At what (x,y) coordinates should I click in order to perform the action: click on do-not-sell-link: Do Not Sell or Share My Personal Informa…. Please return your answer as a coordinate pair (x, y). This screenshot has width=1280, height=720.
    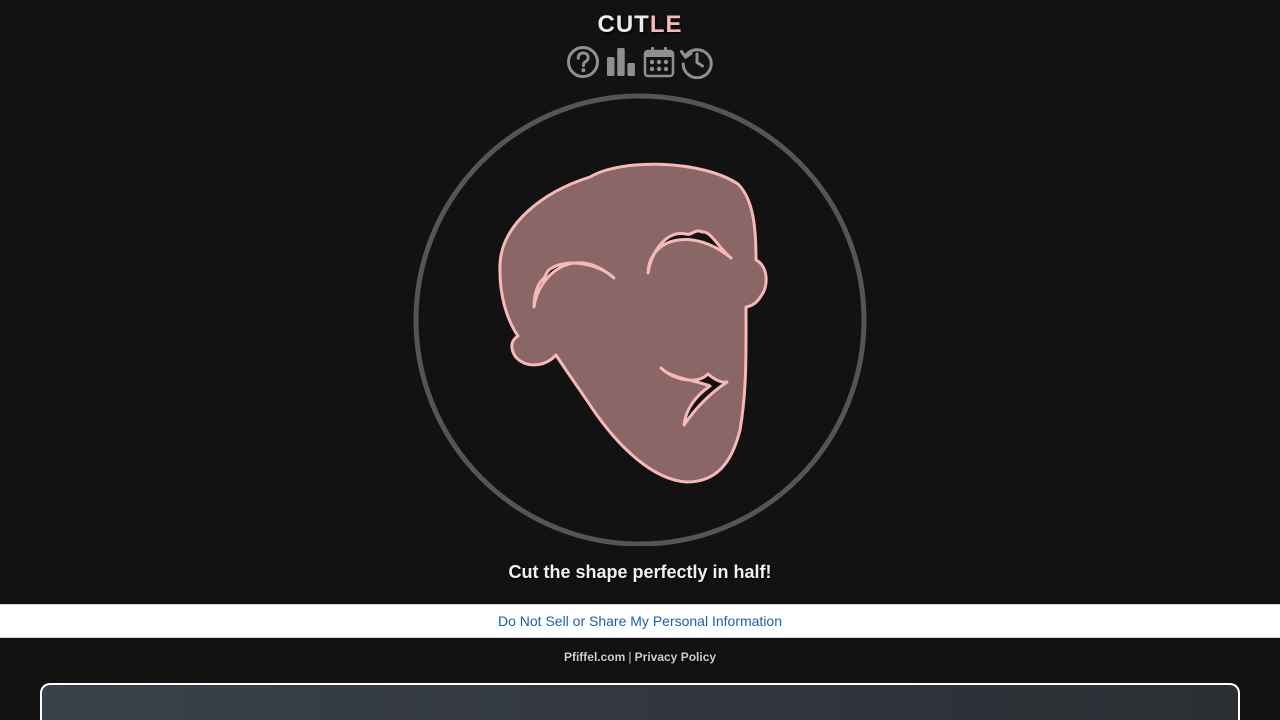
    Looking at the image, I should click on (640, 621).